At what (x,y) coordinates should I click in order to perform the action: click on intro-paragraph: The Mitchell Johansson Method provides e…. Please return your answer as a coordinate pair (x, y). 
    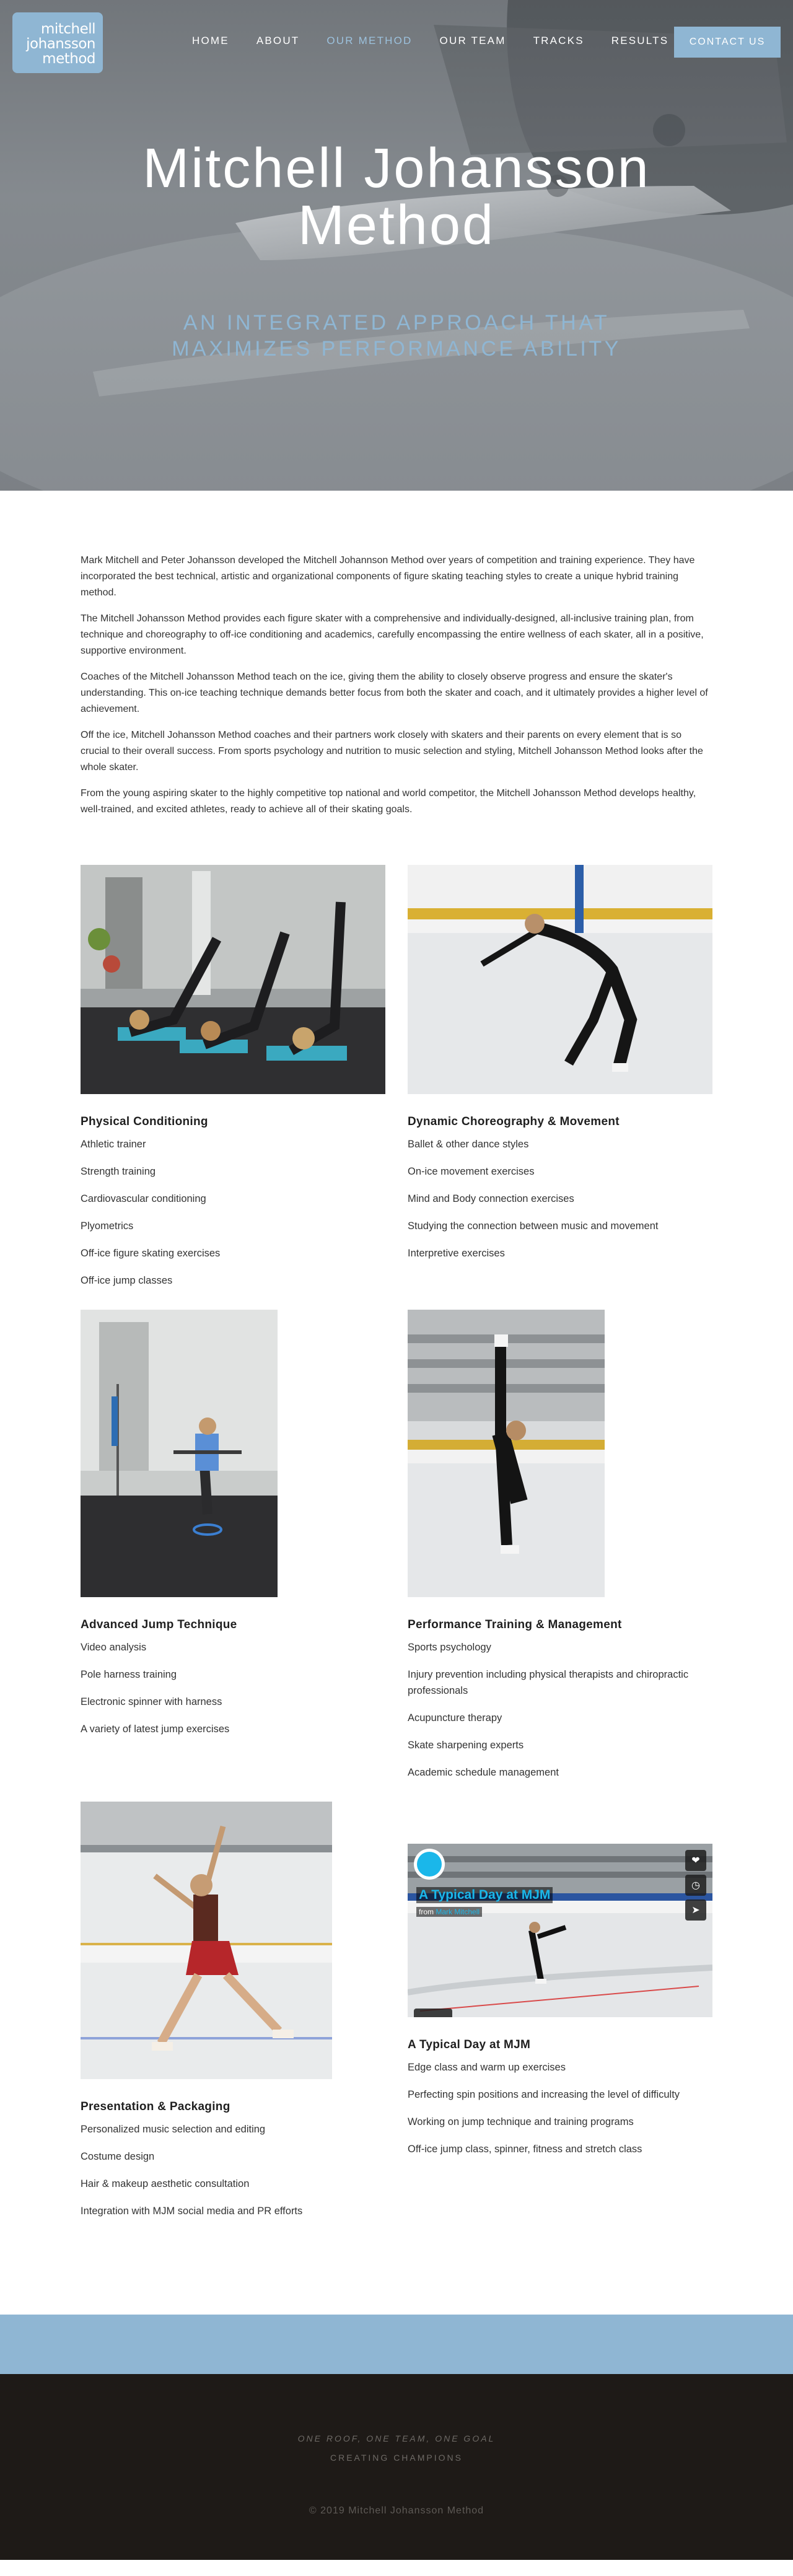
    Looking at the image, I should click on (392, 634).